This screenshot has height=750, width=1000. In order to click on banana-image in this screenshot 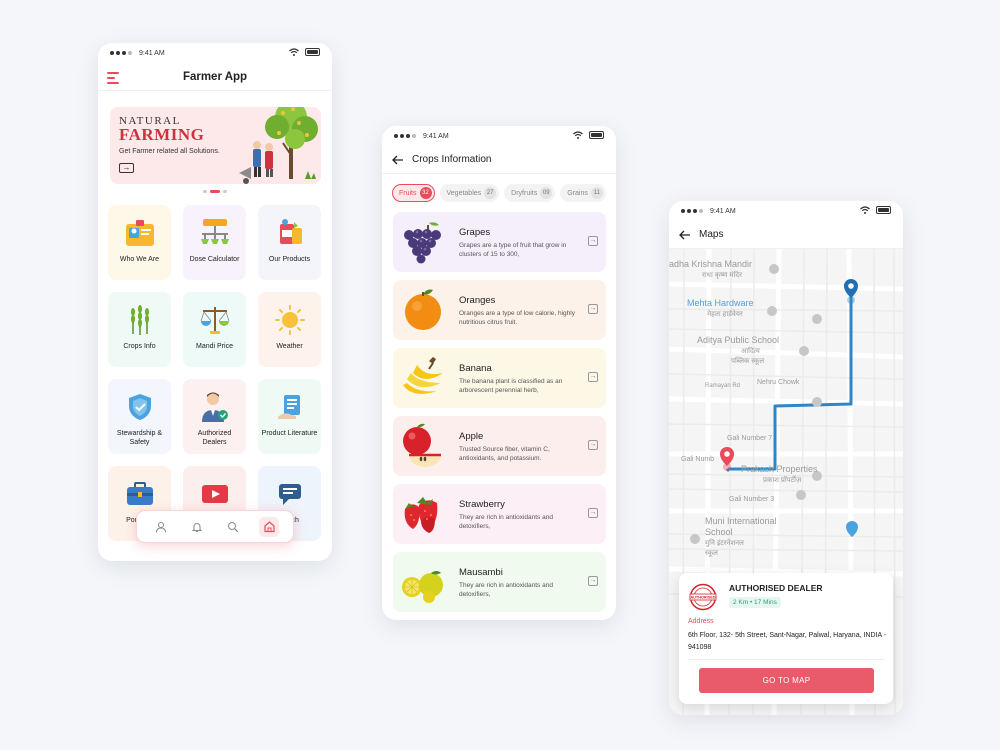, I will do `click(423, 375)`.